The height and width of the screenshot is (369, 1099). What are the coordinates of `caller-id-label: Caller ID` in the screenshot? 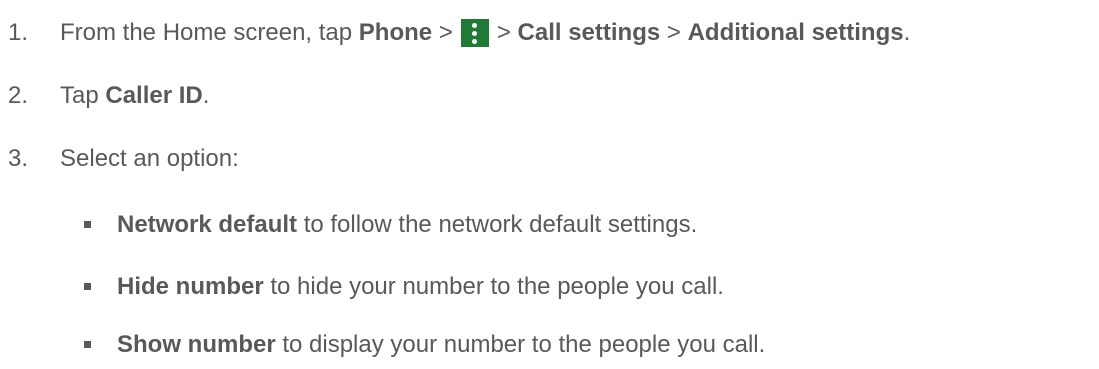 It's located at (154, 95).